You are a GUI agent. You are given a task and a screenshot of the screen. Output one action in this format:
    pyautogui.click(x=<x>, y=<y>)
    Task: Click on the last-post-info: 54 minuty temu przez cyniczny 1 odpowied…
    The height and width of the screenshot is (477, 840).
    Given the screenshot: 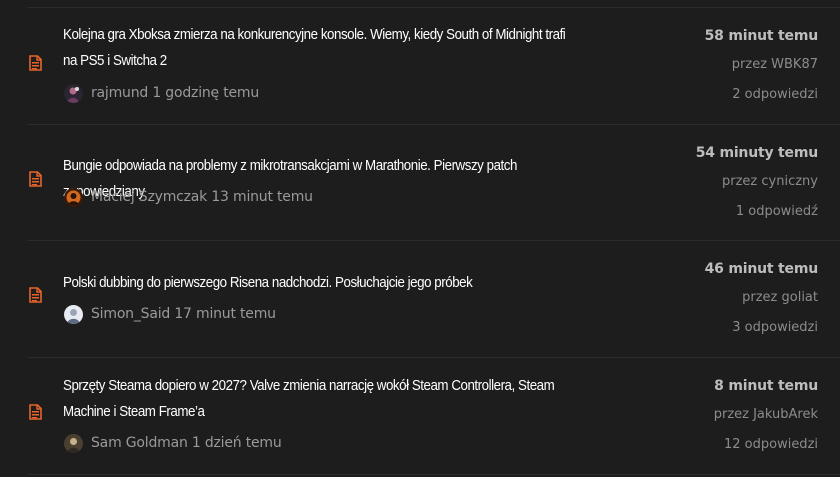 What is the action you would take?
    pyautogui.click(x=757, y=182)
    